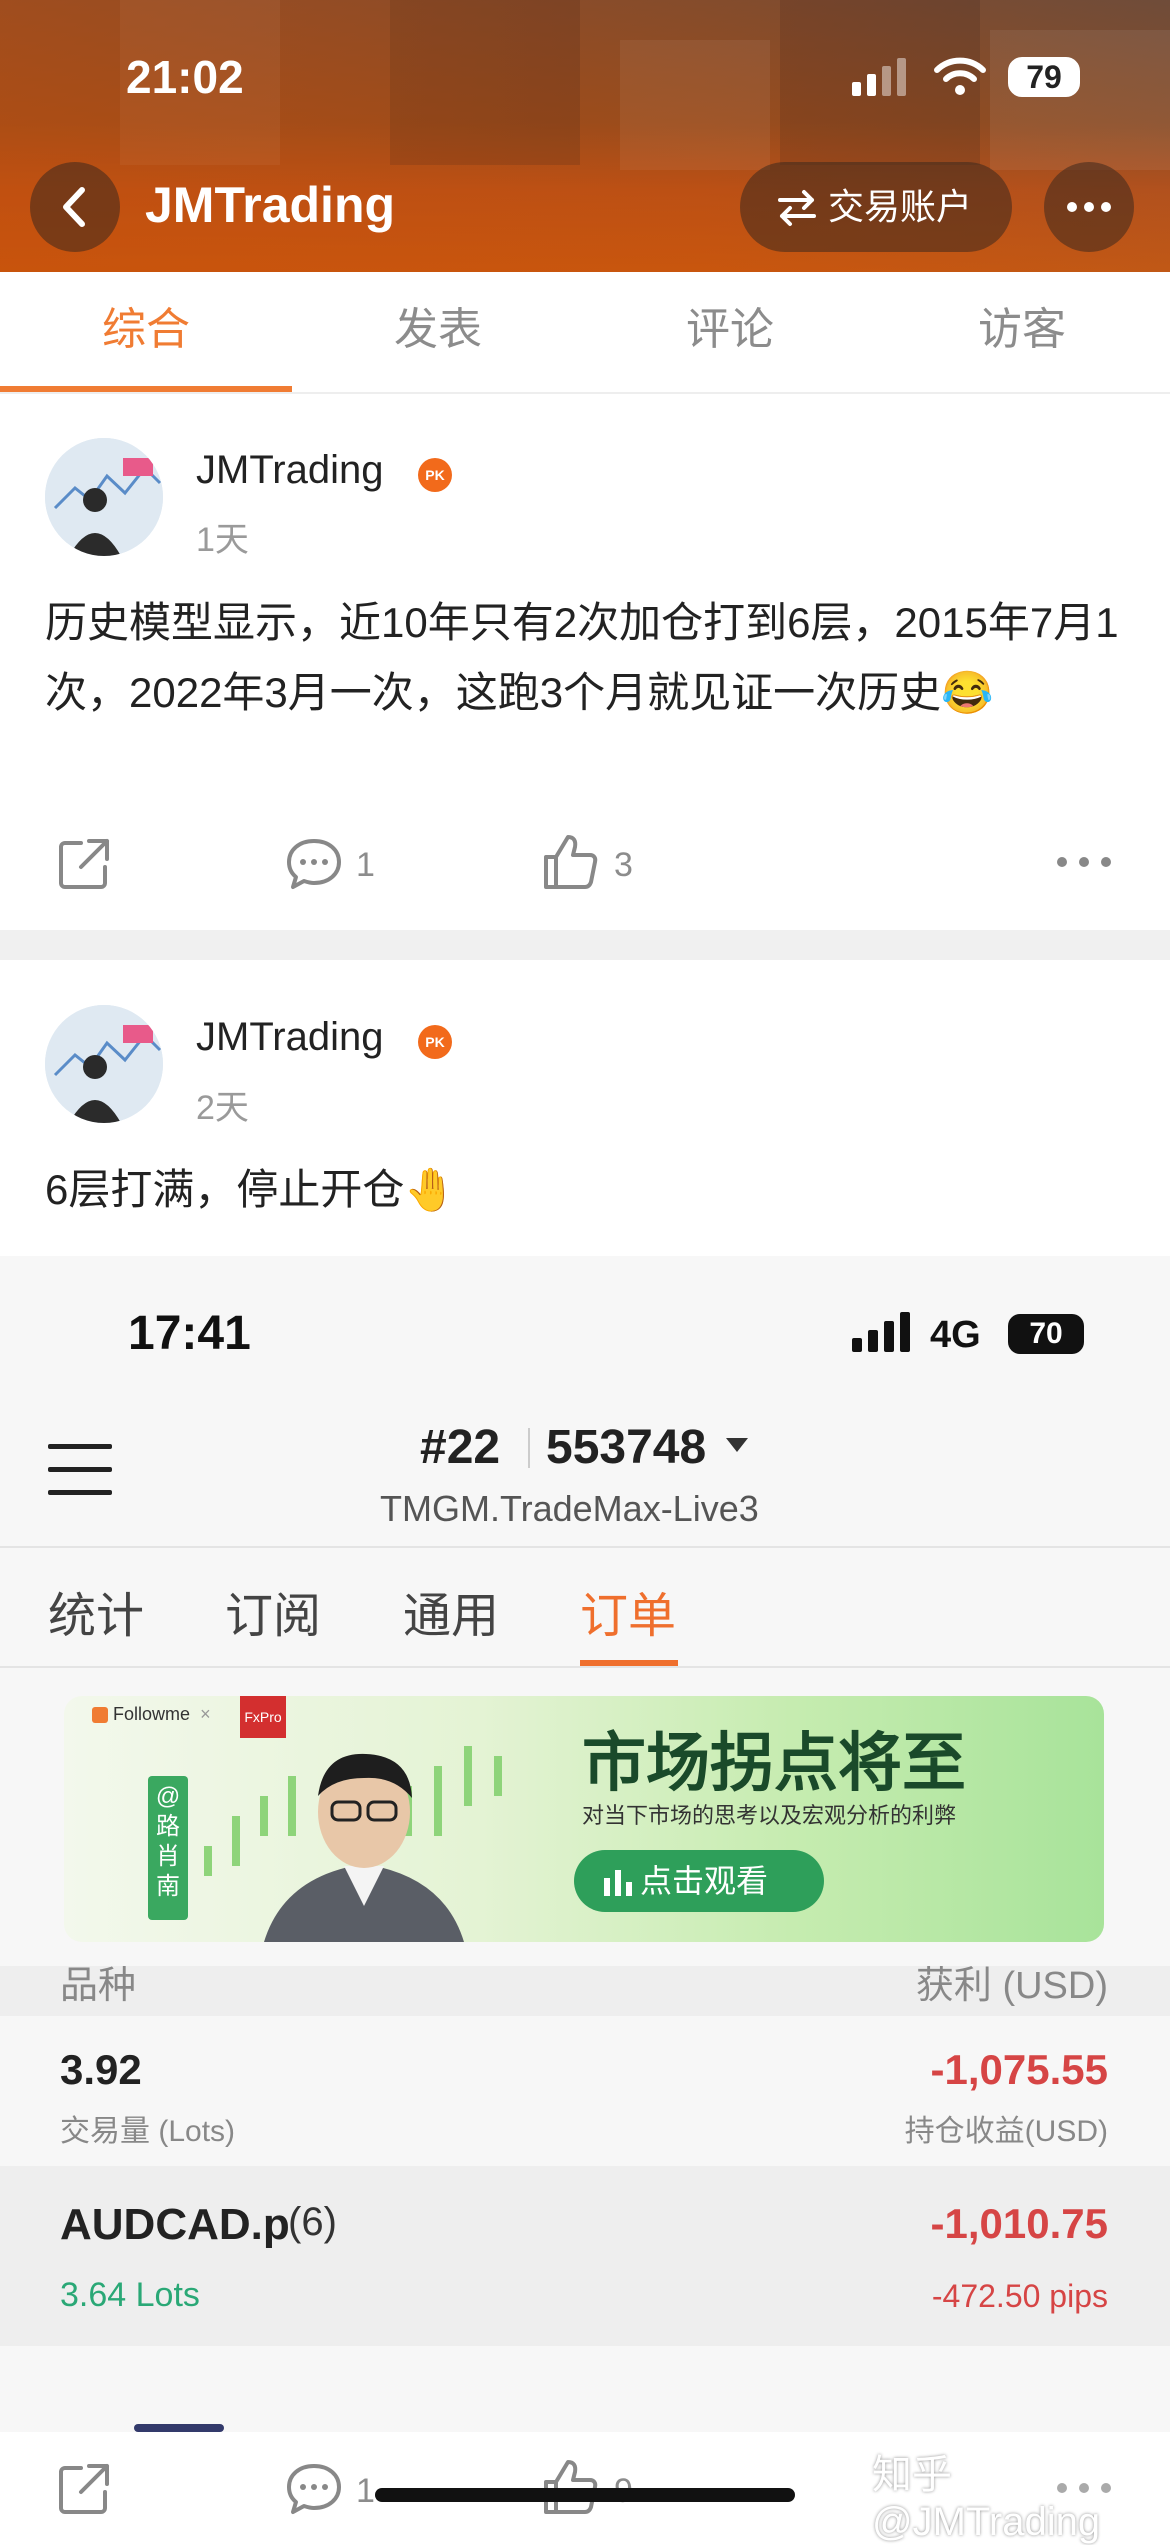  What do you see at coordinates (179, 2428) in the screenshot?
I see `partial-row` at bounding box center [179, 2428].